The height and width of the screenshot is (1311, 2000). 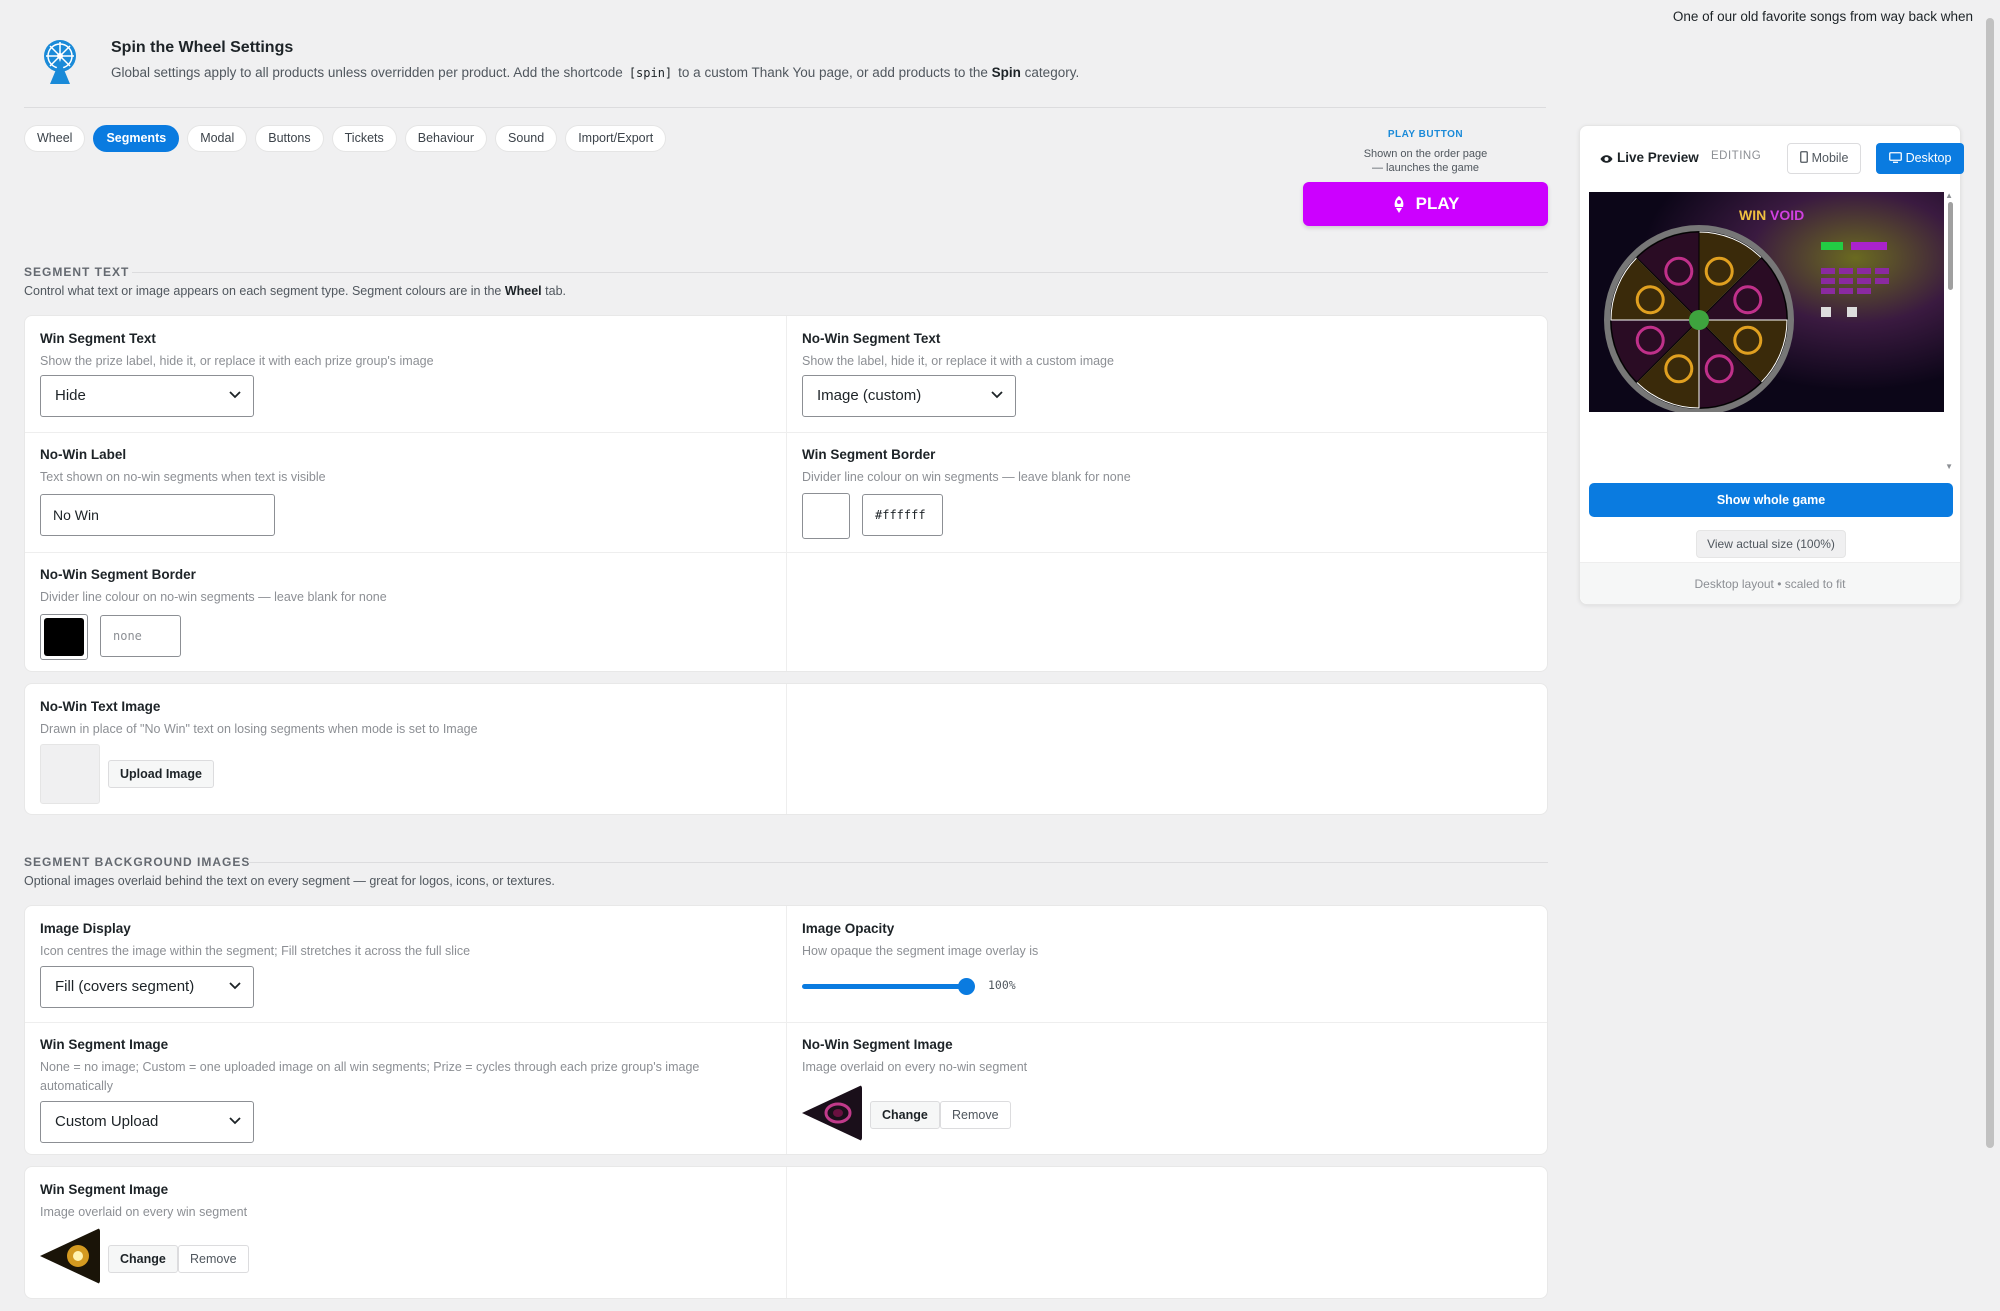 What do you see at coordinates (55, 138) in the screenshot?
I see `tab-wheel: Wheel` at bounding box center [55, 138].